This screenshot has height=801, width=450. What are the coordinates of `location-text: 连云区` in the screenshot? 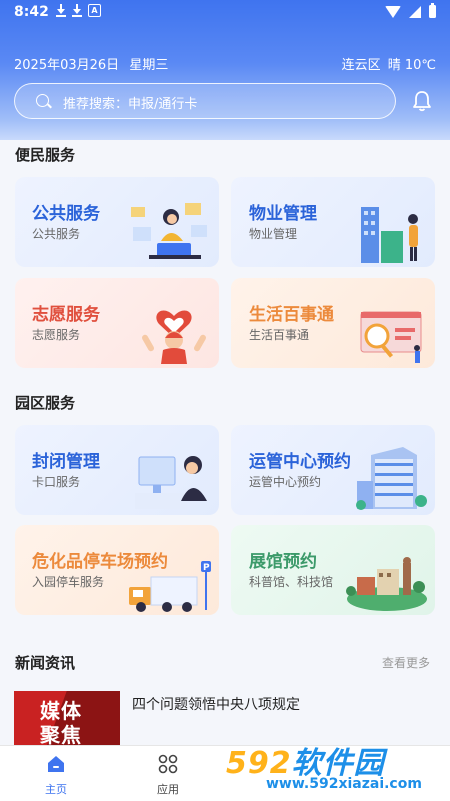 It's located at (361, 65).